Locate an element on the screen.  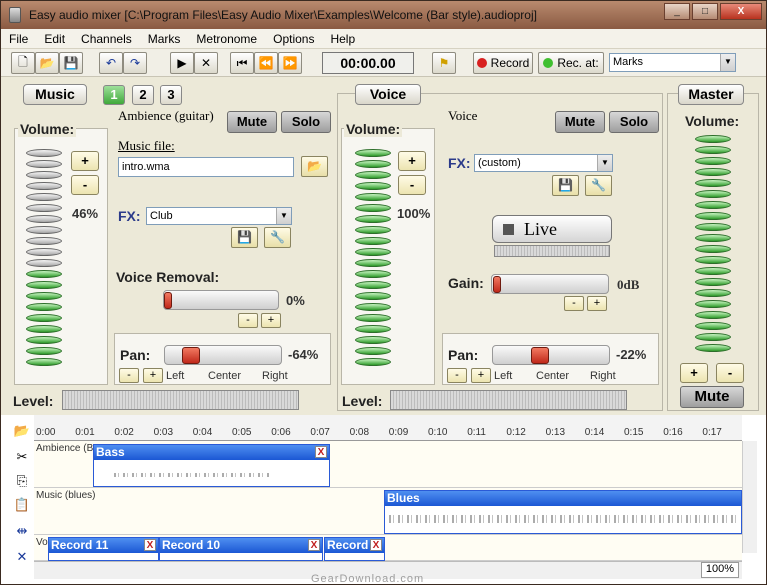
live-input-meter is located at coordinates (552, 251).